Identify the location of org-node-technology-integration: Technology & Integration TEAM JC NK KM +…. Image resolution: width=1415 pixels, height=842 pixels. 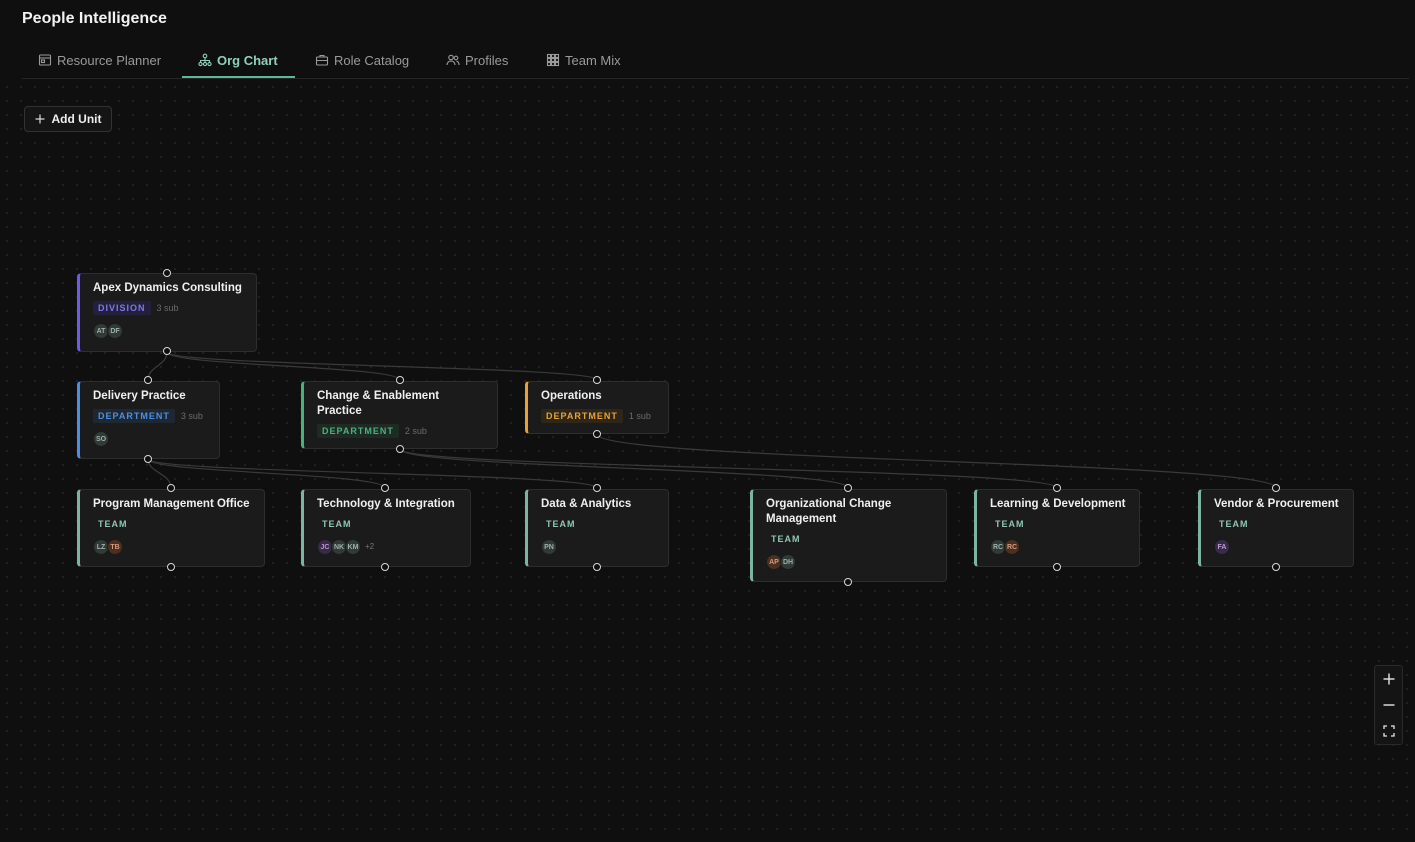
(386, 528).